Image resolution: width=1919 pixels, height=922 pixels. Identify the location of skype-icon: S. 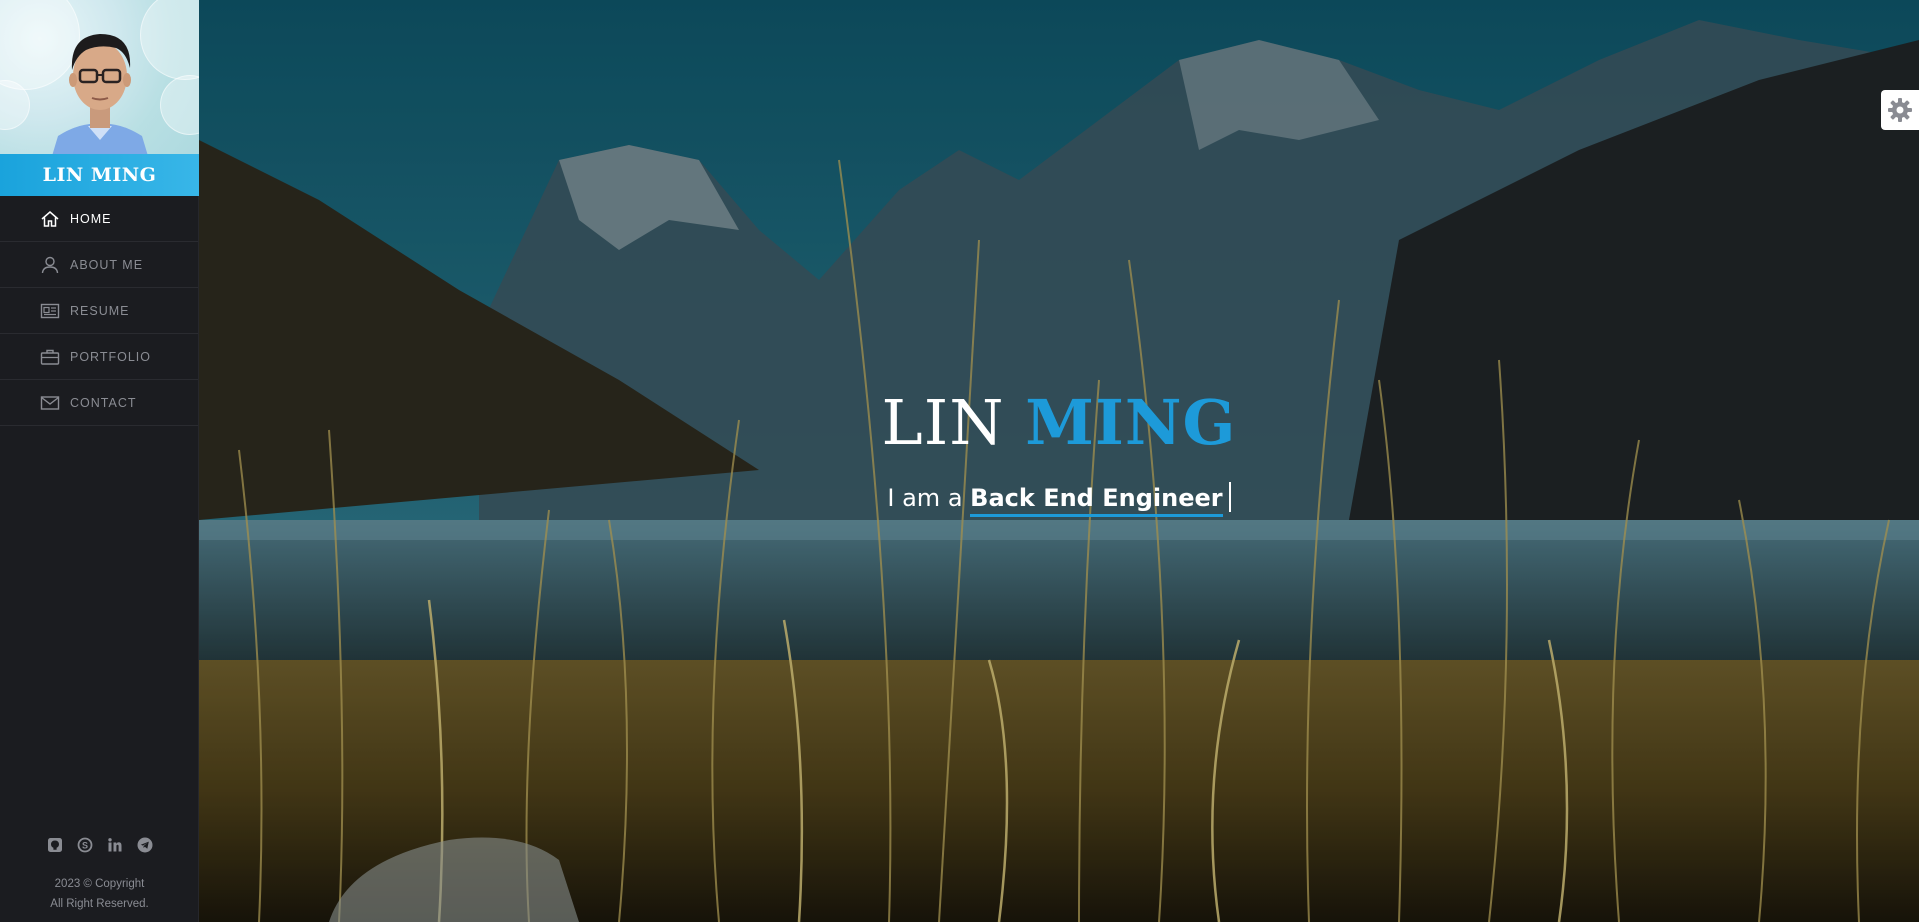
(84, 845).